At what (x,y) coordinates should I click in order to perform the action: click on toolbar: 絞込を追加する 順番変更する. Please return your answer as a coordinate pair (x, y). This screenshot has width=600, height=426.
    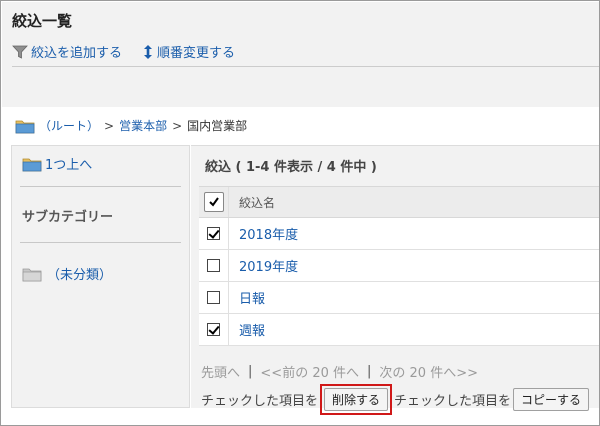
    Looking at the image, I should click on (133, 51).